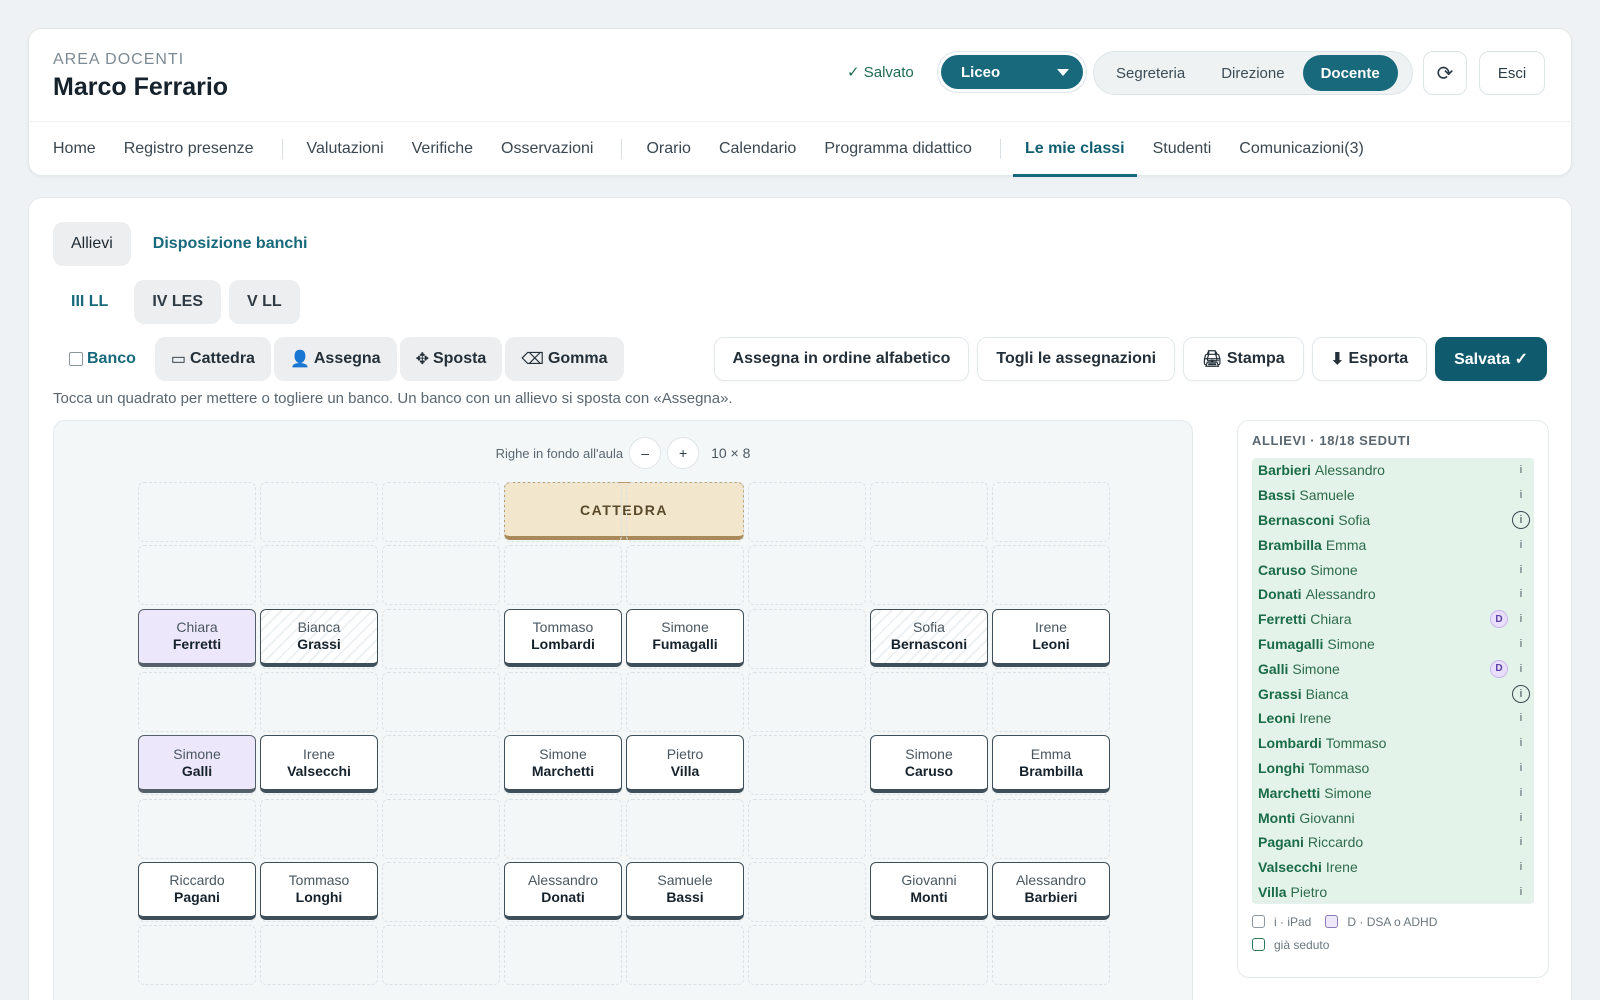 Image resolution: width=1600 pixels, height=1000 pixels. What do you see at coordinates (1393, 545) in the screenshot?
I see `student-row: Brambilla Emma i` at bounding box center [1393, 545].